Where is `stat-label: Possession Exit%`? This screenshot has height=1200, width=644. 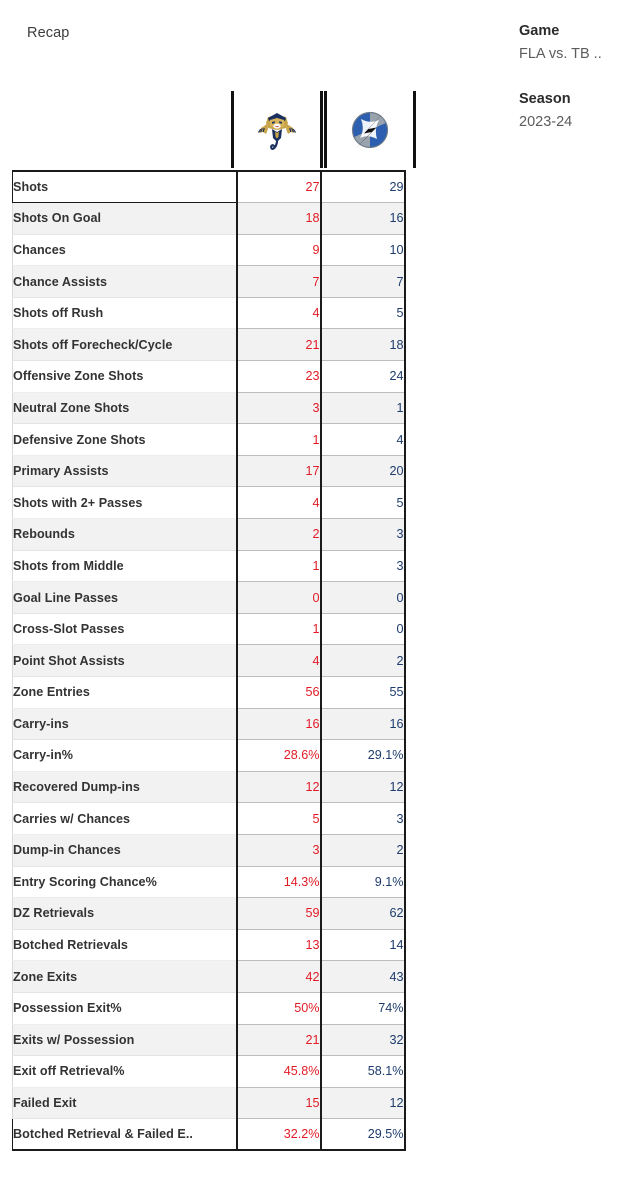
stat-label: Possession Exit% is located at coordinates (124, 1008).